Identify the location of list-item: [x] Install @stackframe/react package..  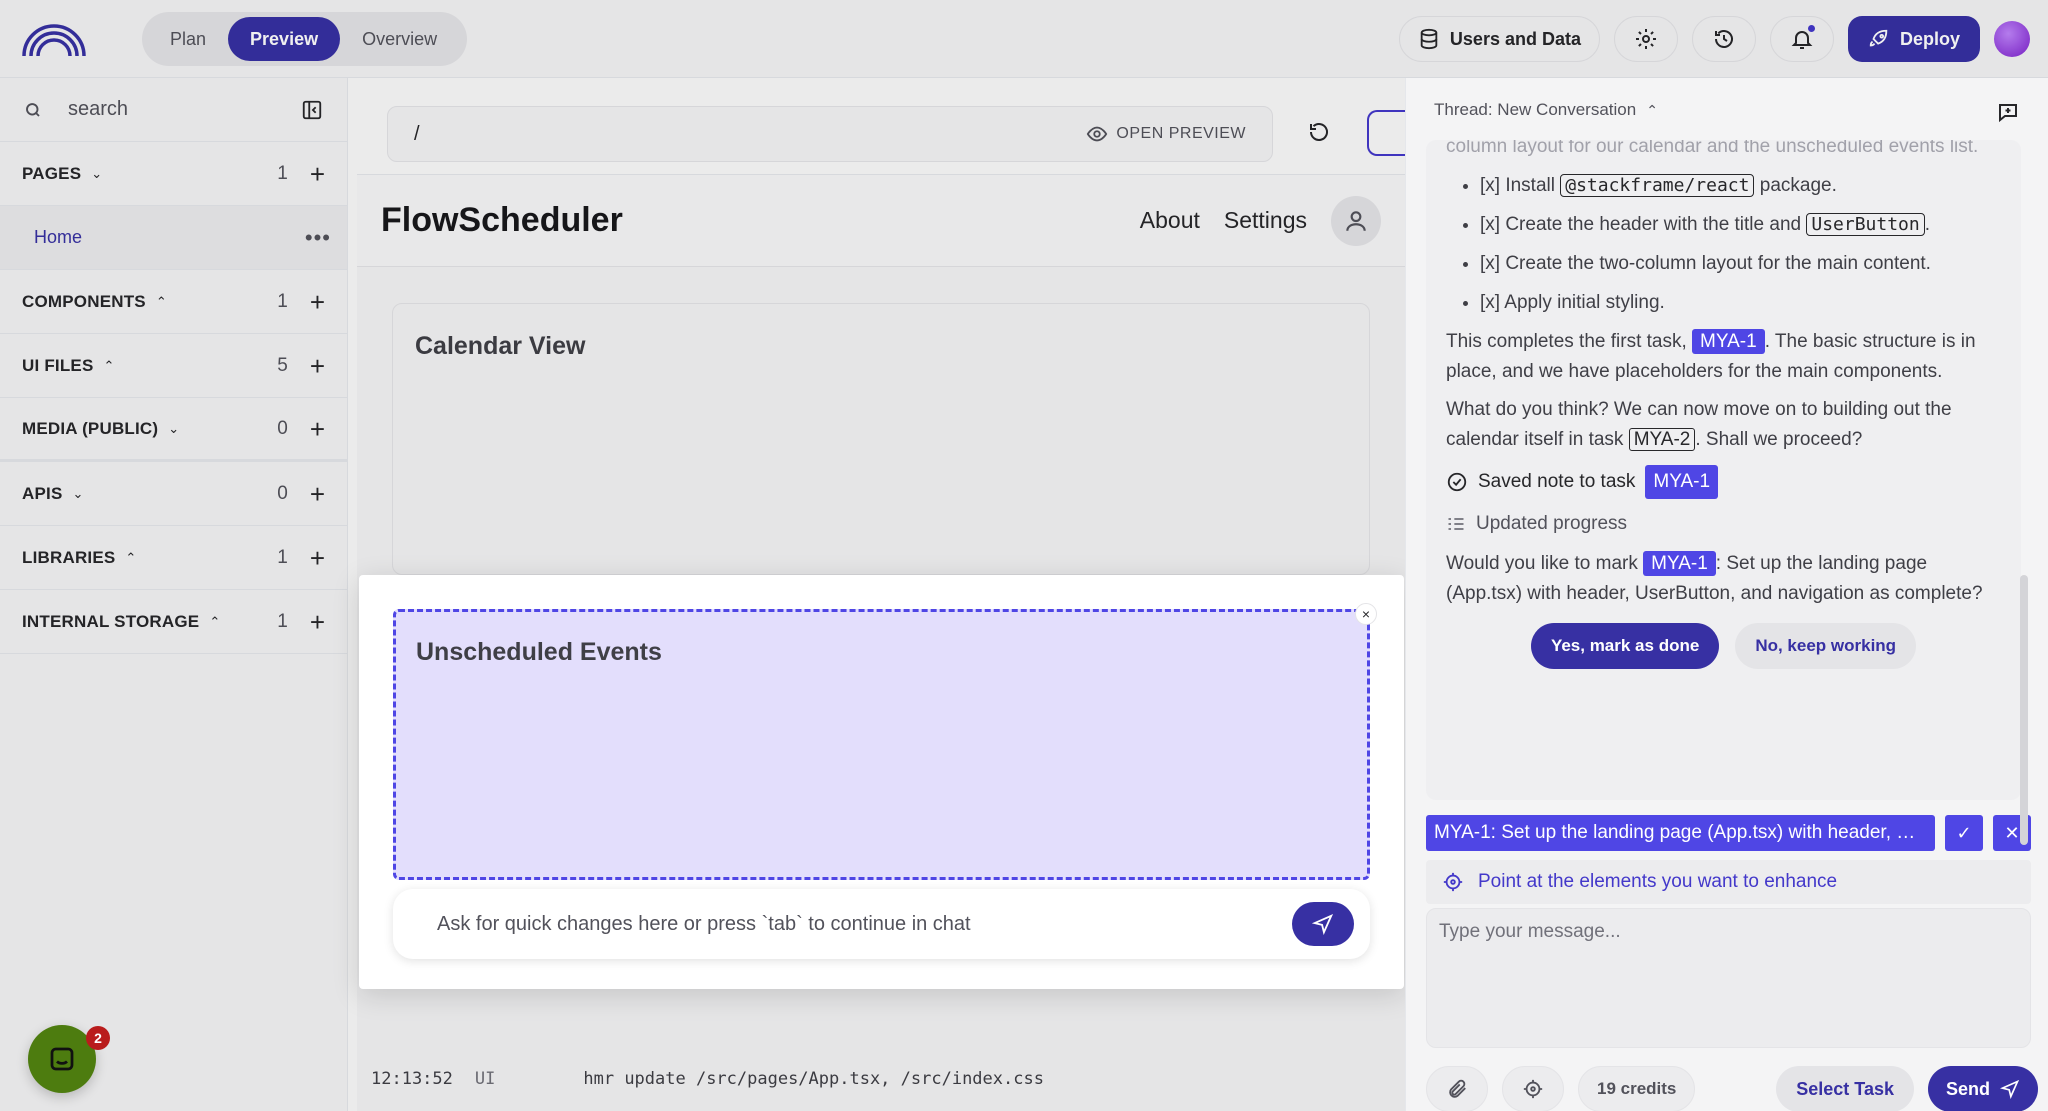
(1740, 186).